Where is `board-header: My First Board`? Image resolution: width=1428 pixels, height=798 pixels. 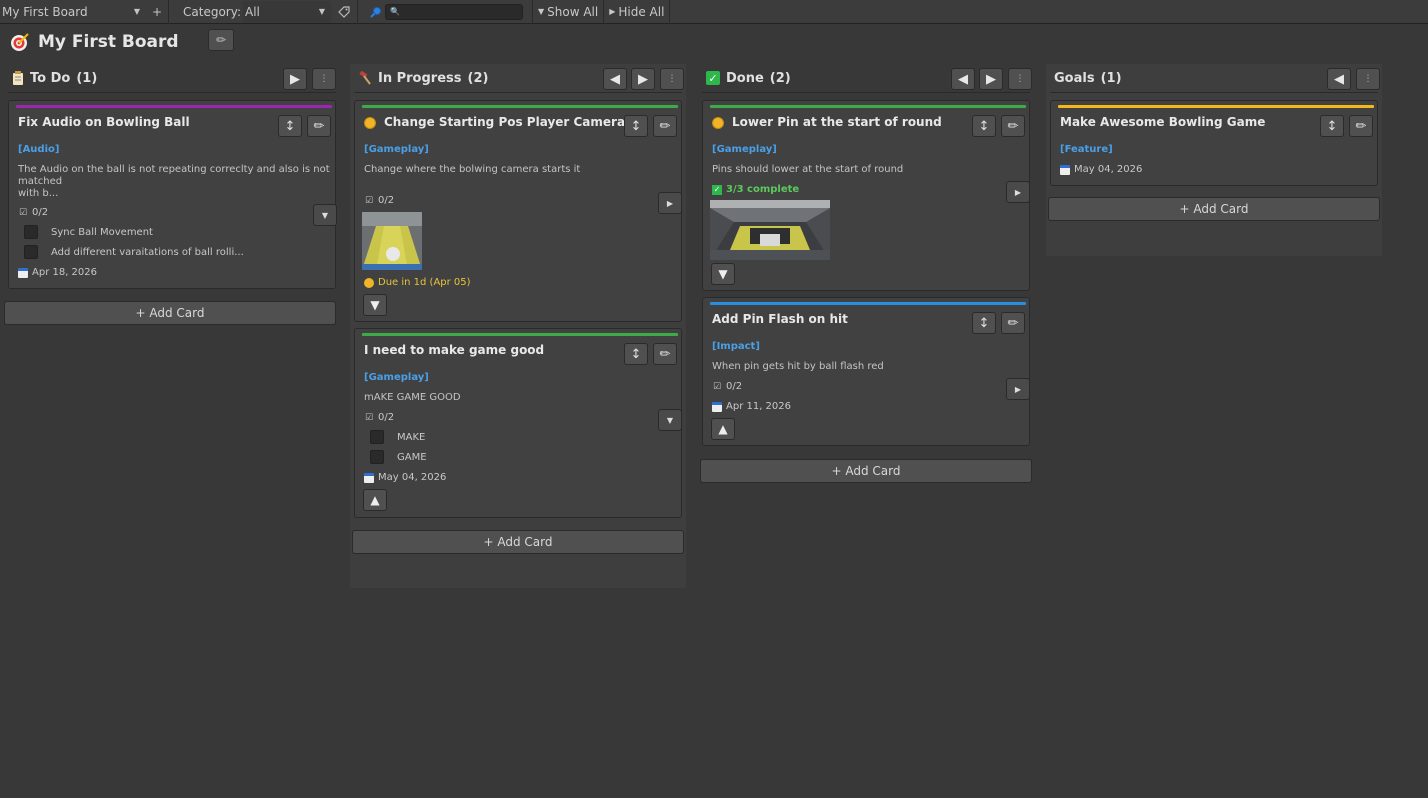 board-header: My First Board is located at coordinates (94, 42).